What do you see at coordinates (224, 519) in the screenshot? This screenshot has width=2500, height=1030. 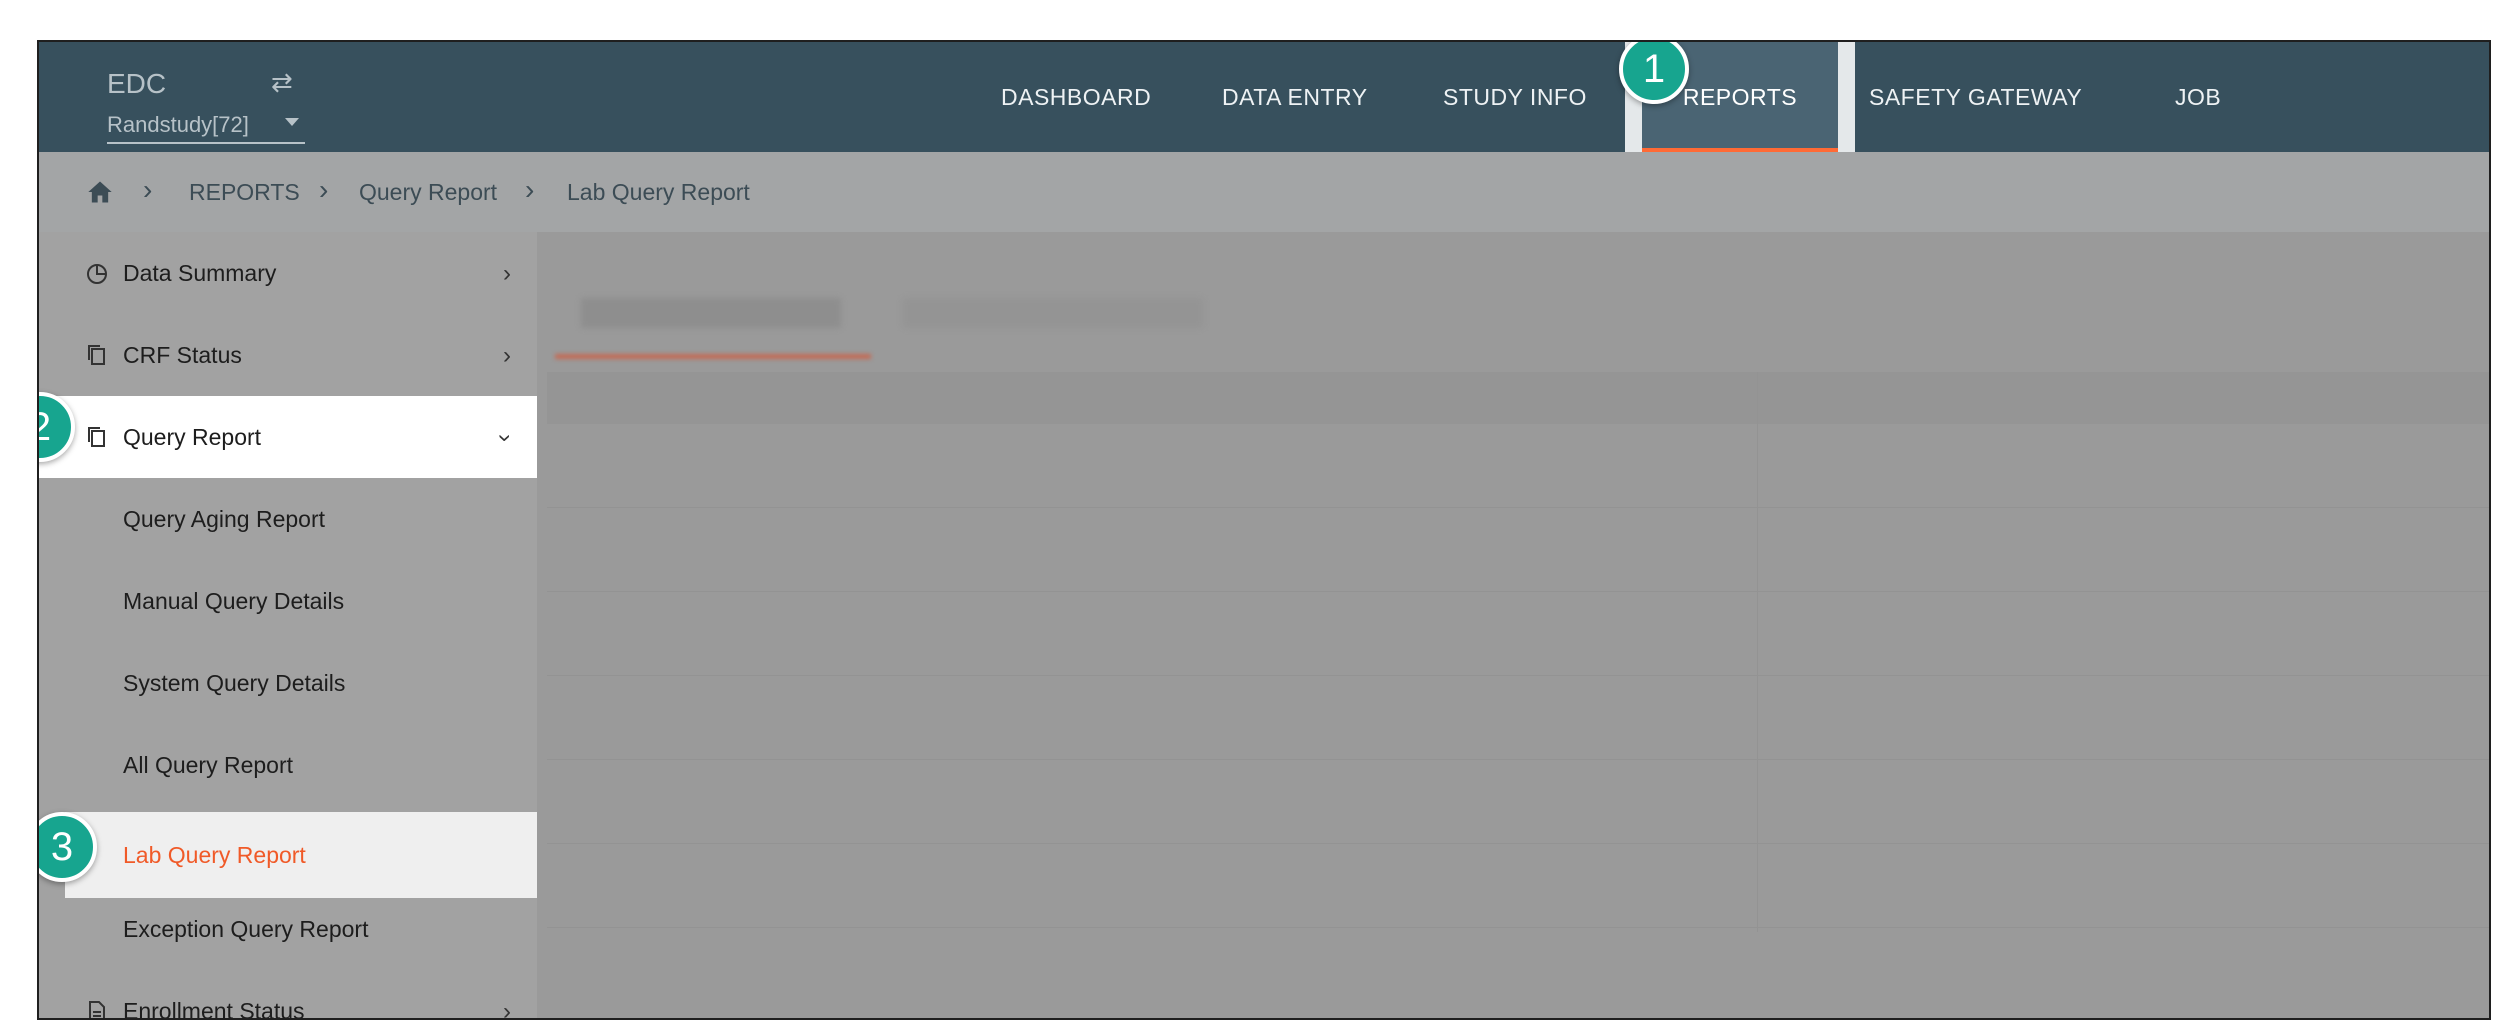 I see `sidebar-subitem-label: Query Aging Report` at bounding box center [224, 519].